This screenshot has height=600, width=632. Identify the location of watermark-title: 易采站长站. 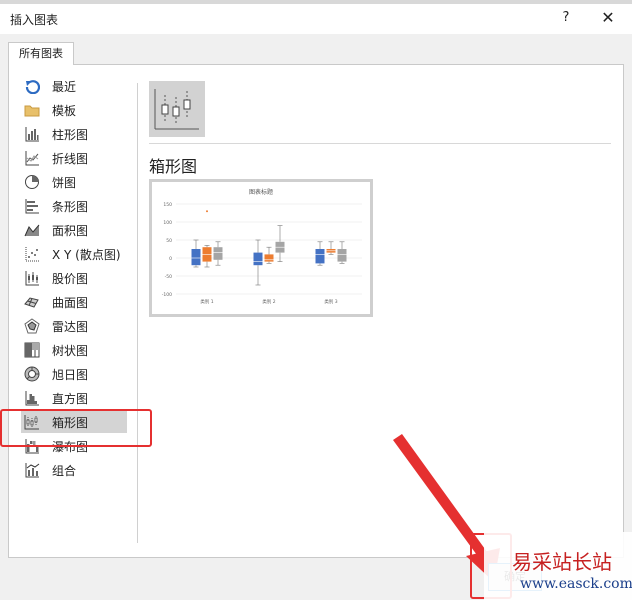
(562, 562).